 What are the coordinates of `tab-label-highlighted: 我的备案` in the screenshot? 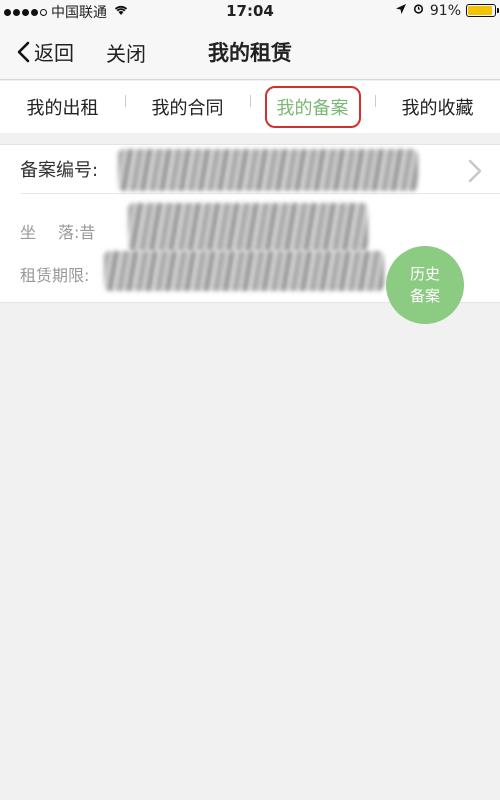 It's located at (312, 107).